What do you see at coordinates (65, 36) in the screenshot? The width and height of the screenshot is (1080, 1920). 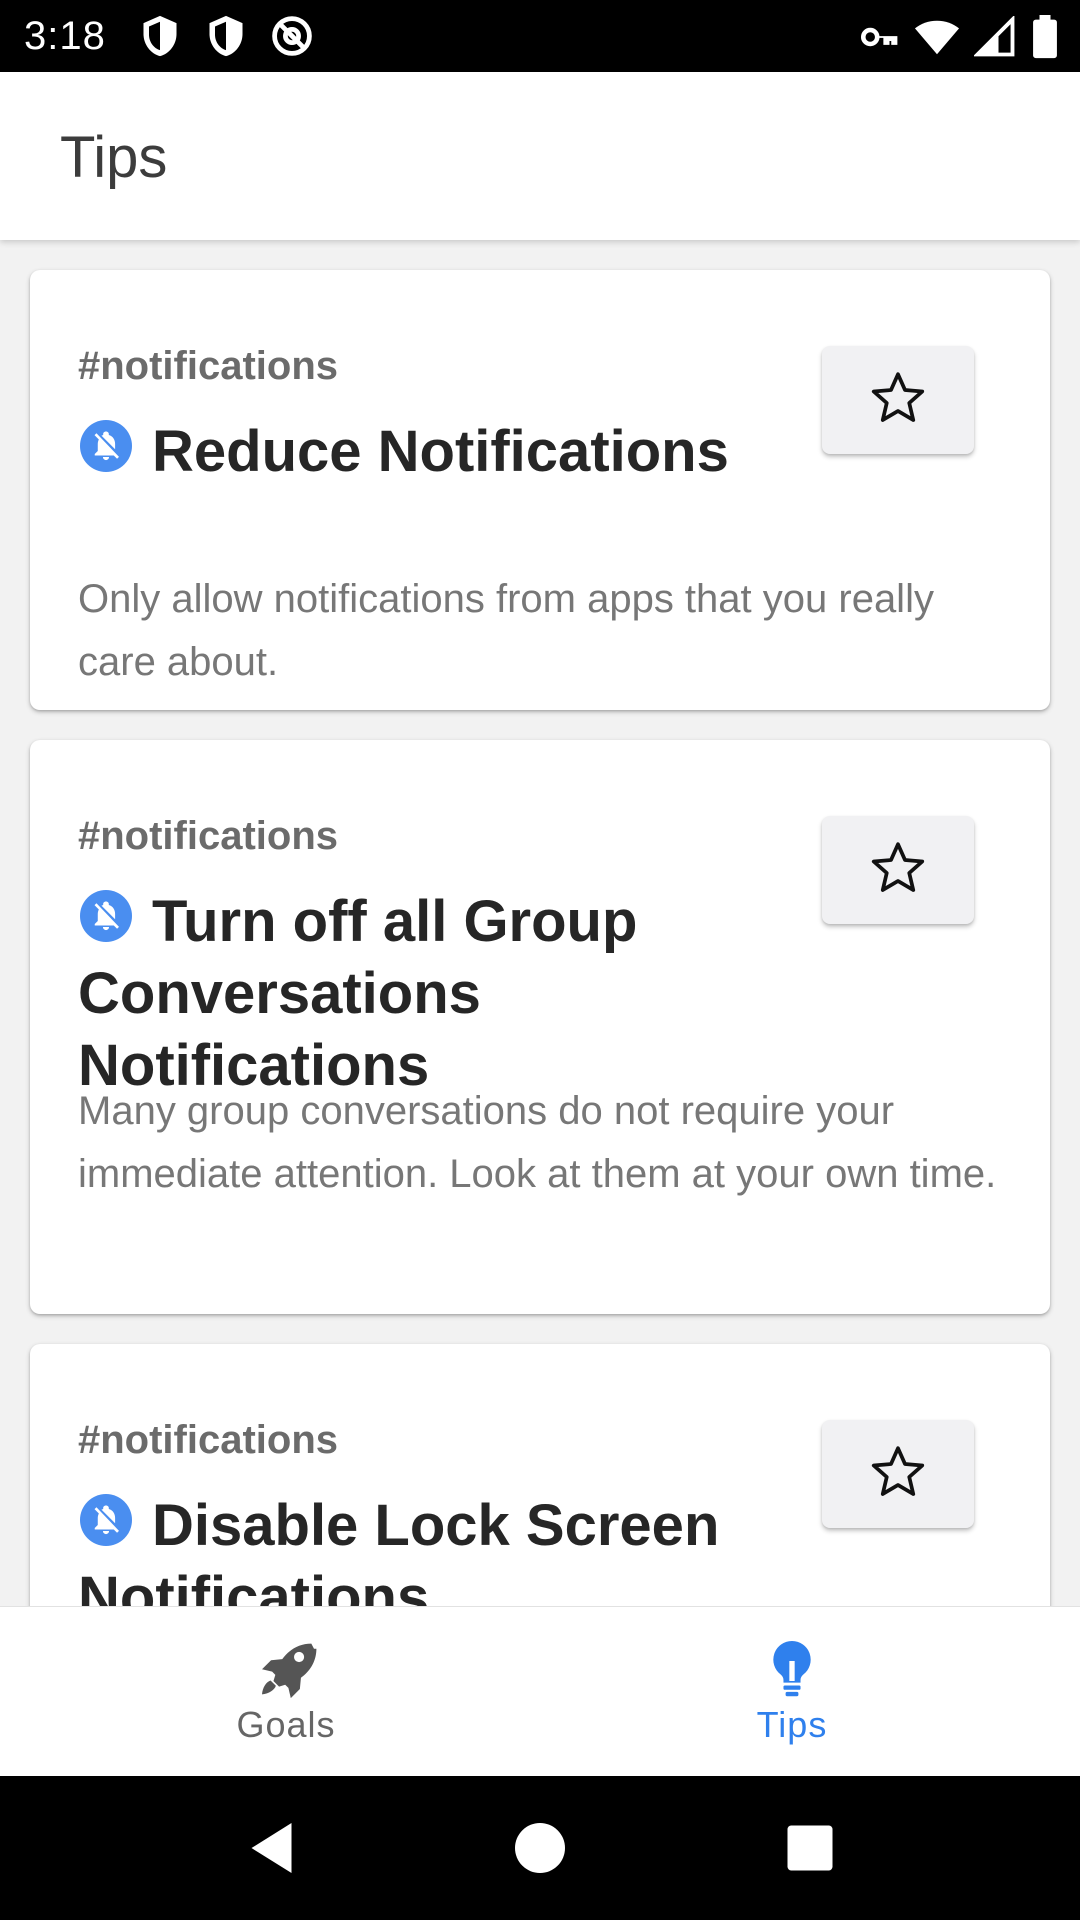 I see `status-time: 3:18` at bounding box center [65, 36].